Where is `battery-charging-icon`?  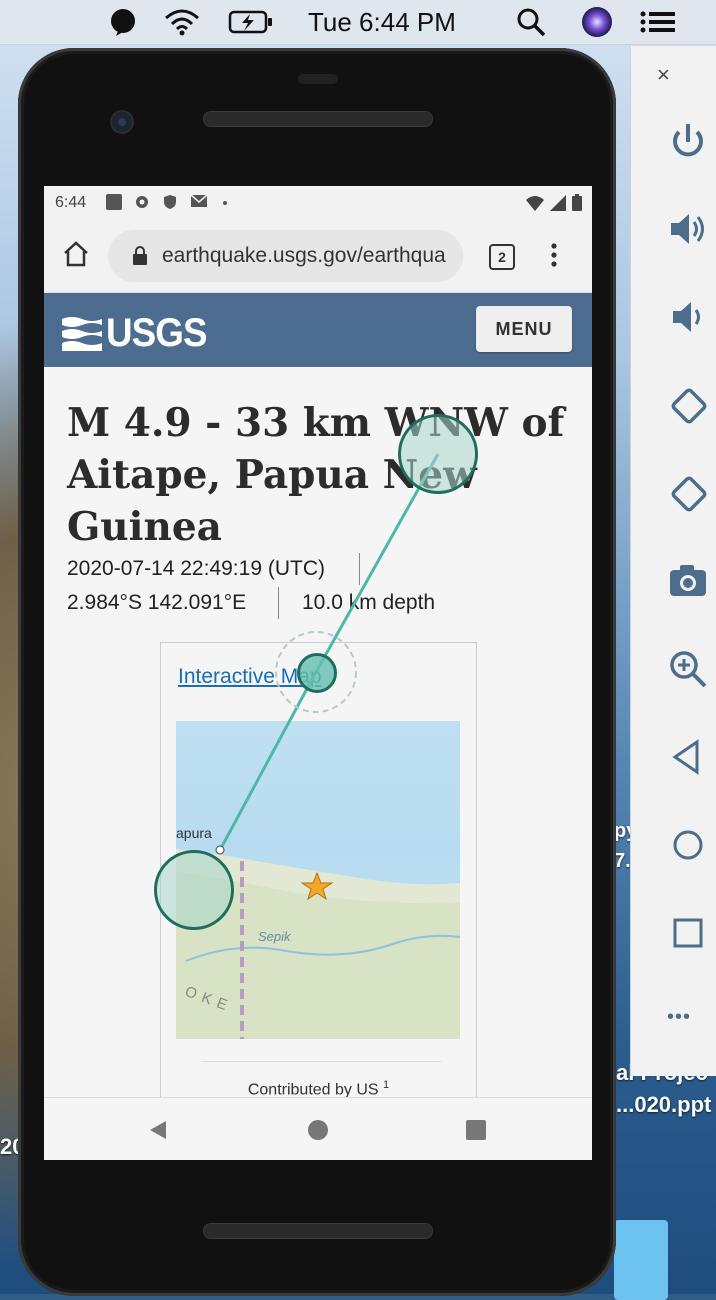
battery-charging-icon is located at coordinates (251, 22).